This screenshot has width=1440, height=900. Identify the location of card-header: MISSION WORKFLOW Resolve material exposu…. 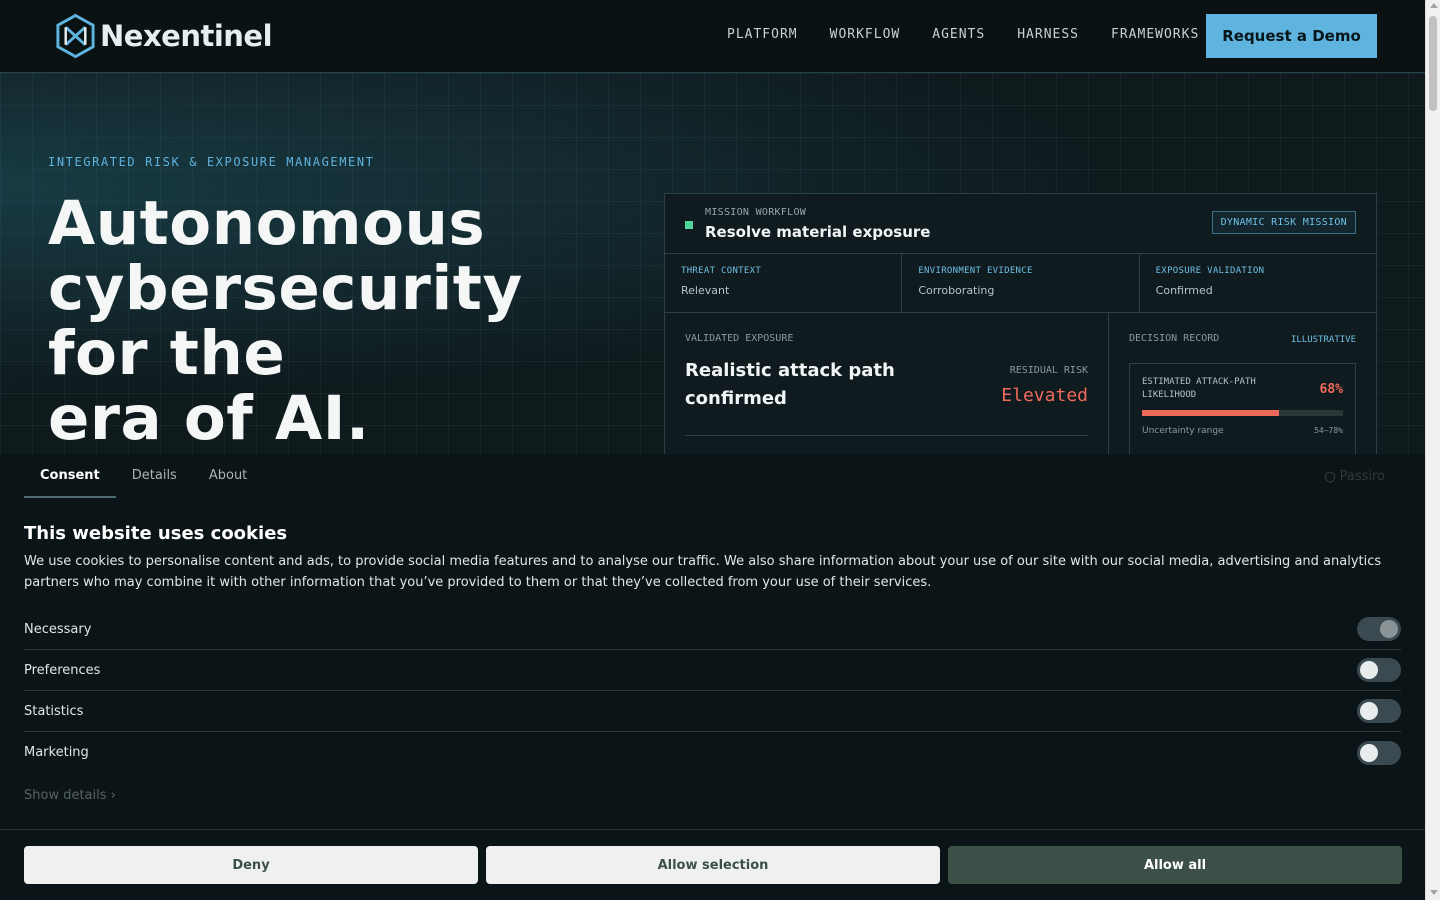
(1020, 224).